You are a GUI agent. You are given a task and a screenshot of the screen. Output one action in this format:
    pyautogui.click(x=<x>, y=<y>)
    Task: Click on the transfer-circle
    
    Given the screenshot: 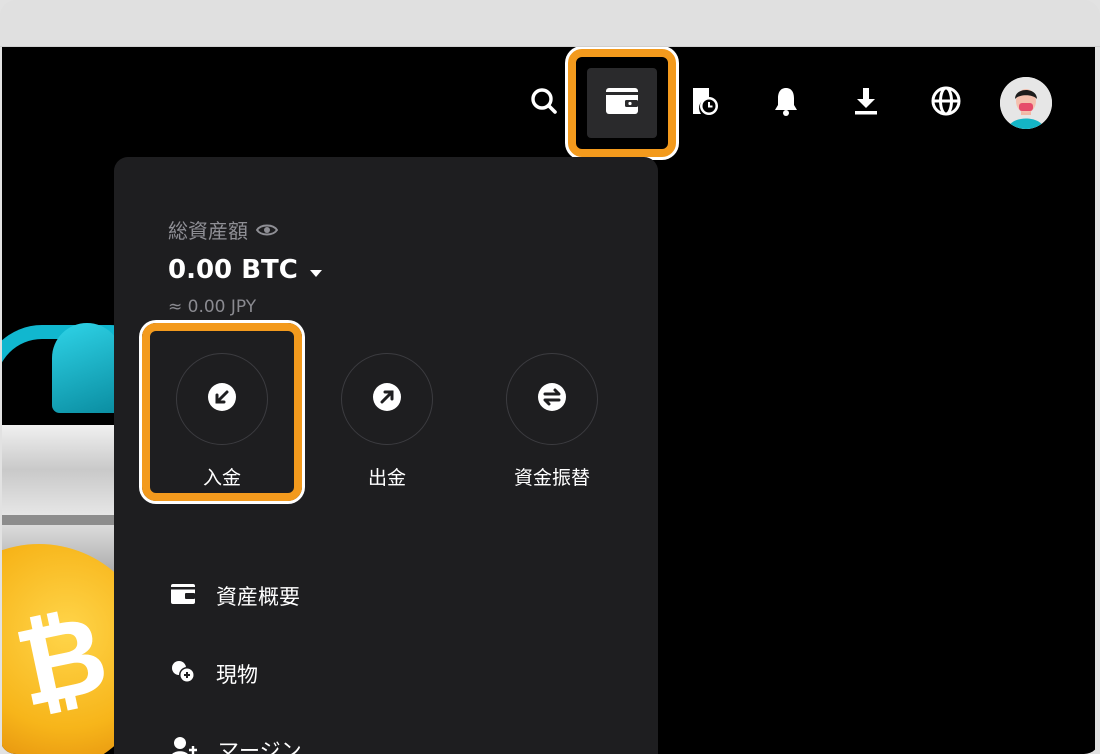 What is the action you would take?
    pyautogui.click(x=552, y=399)
    